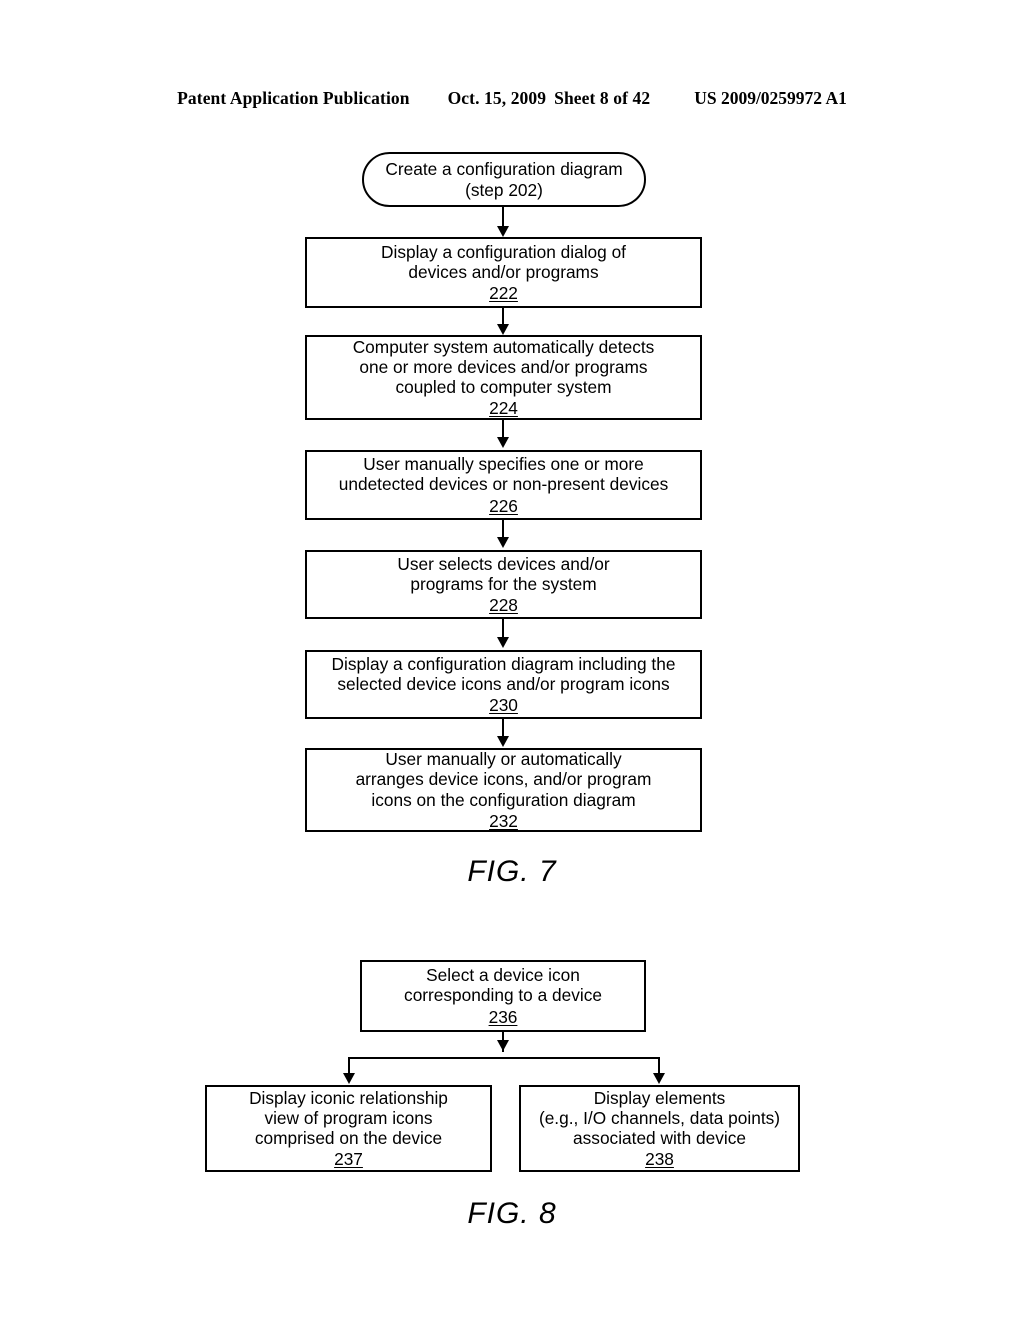 This screenshot has height=1320, width=1024. What do you see at coordinates (512, 871) in the screenshot?
I see `figure-7-caption: FIG. 7` at bounding box center [512, 871].